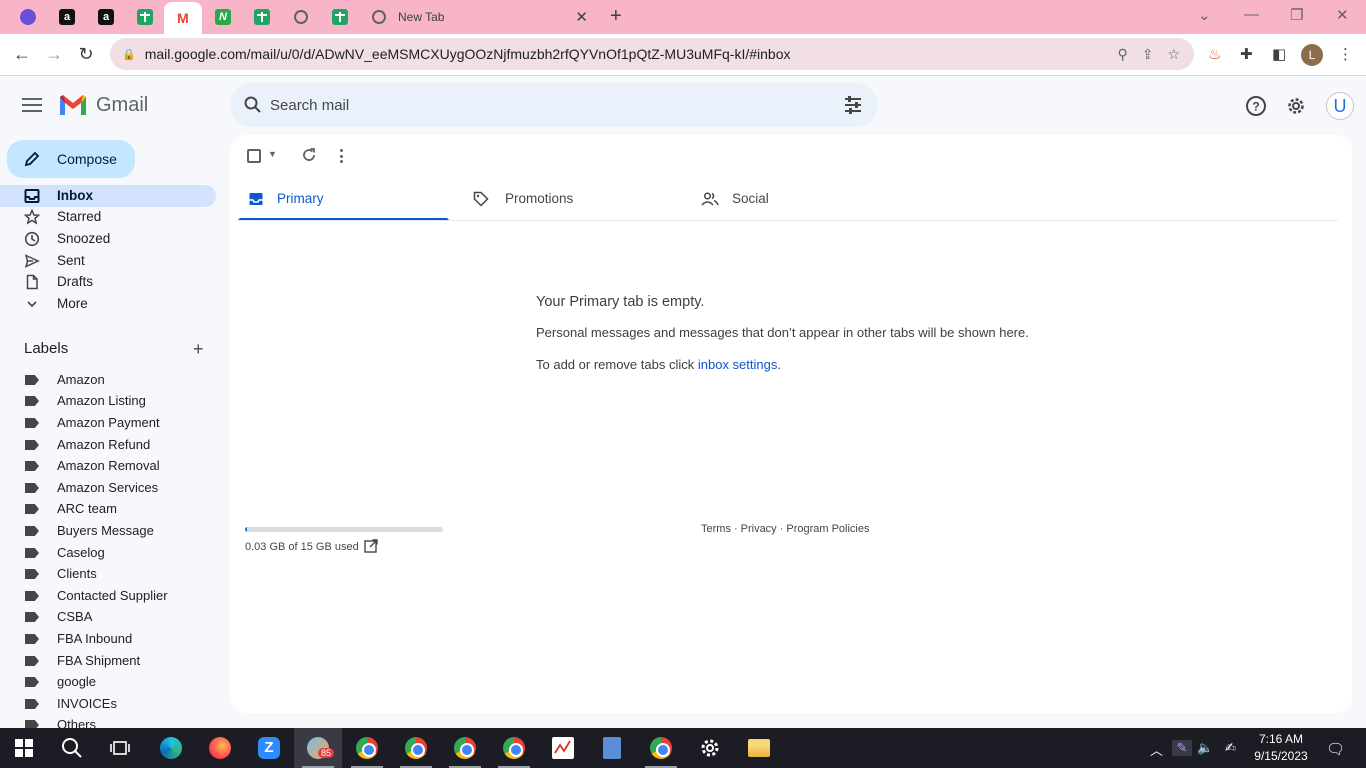 This screenshot has width=1366, height=768. I want to click on extensions-puzzle-icon: ✚, so click(1246, 54).